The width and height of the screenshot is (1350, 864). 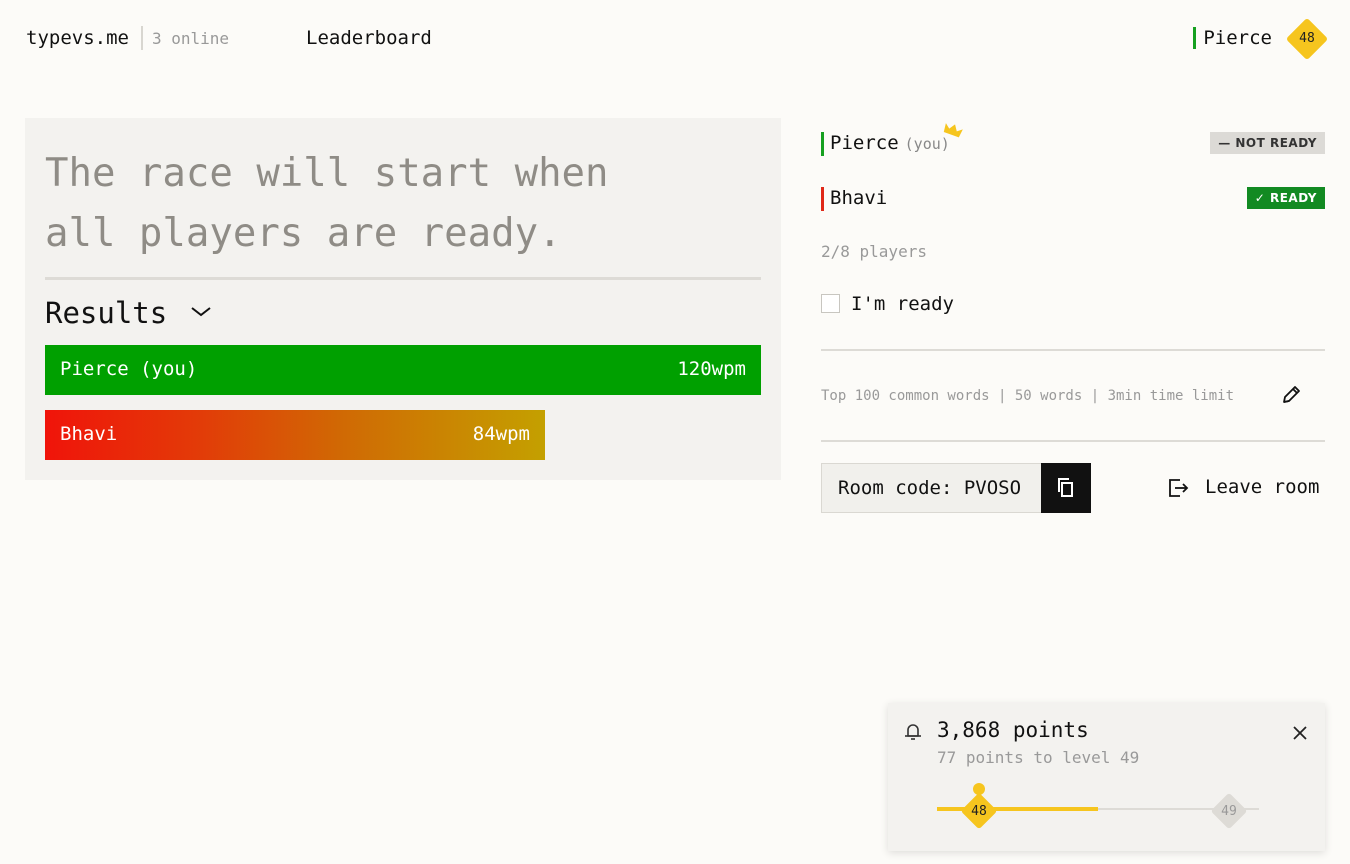 I want to click on copy-icon, so click(x=1065, y=487).